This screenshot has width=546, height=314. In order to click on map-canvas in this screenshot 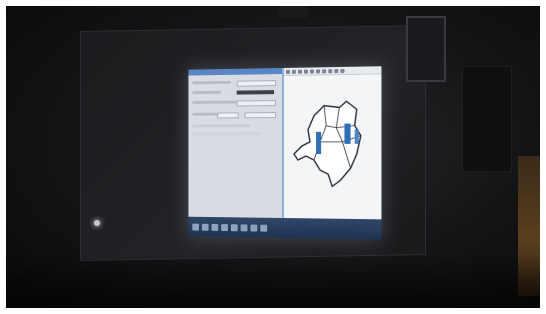, I will do `click(332, 140)`.